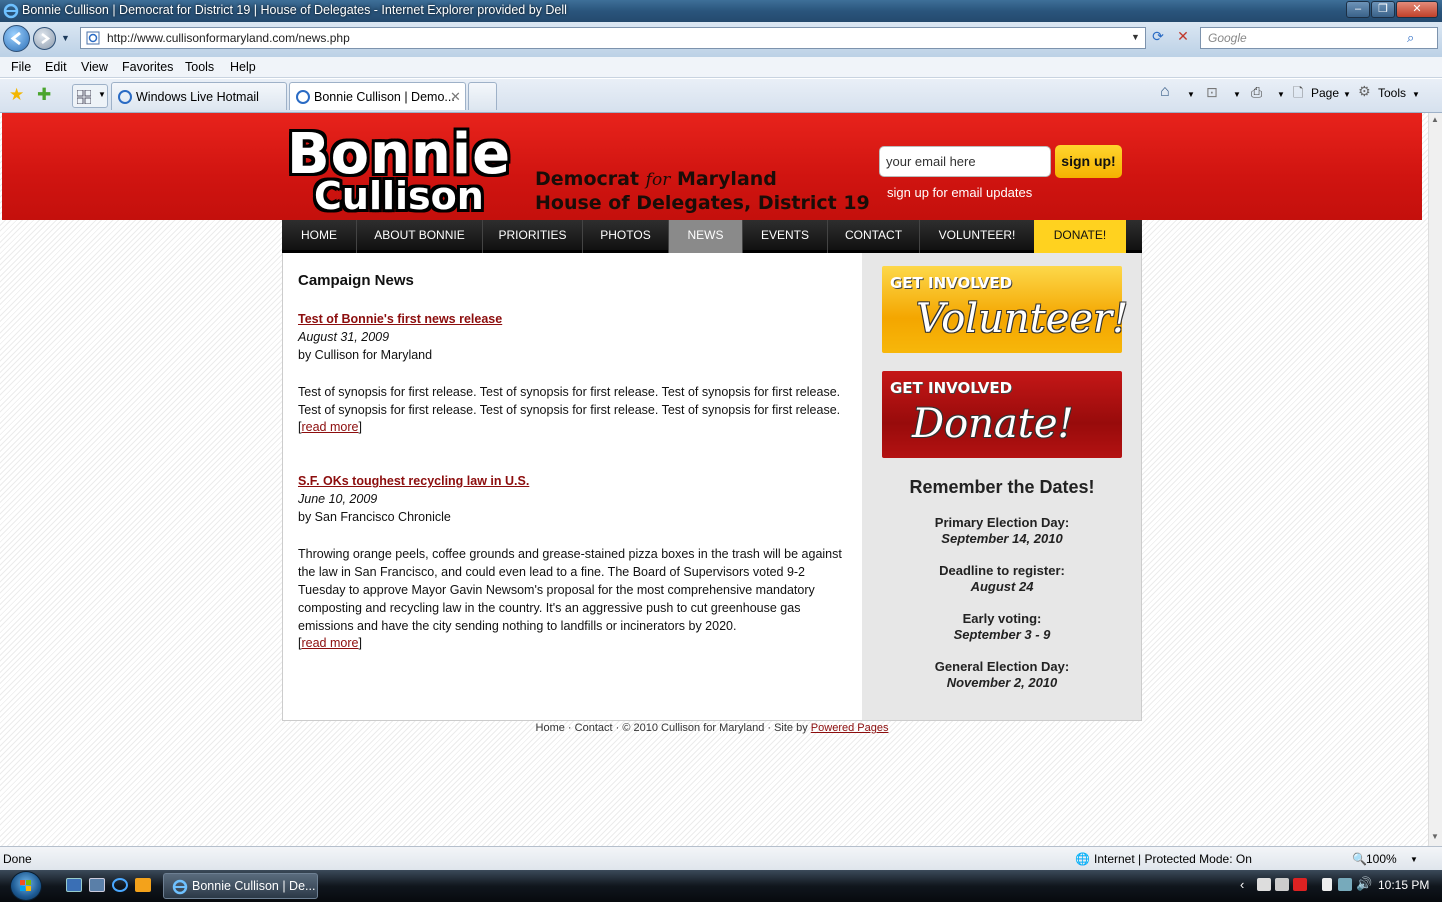  Describe the element at coordinates (65, 38) in the screenshot. I see `recent-pages-dropdown: ▼` at that location.